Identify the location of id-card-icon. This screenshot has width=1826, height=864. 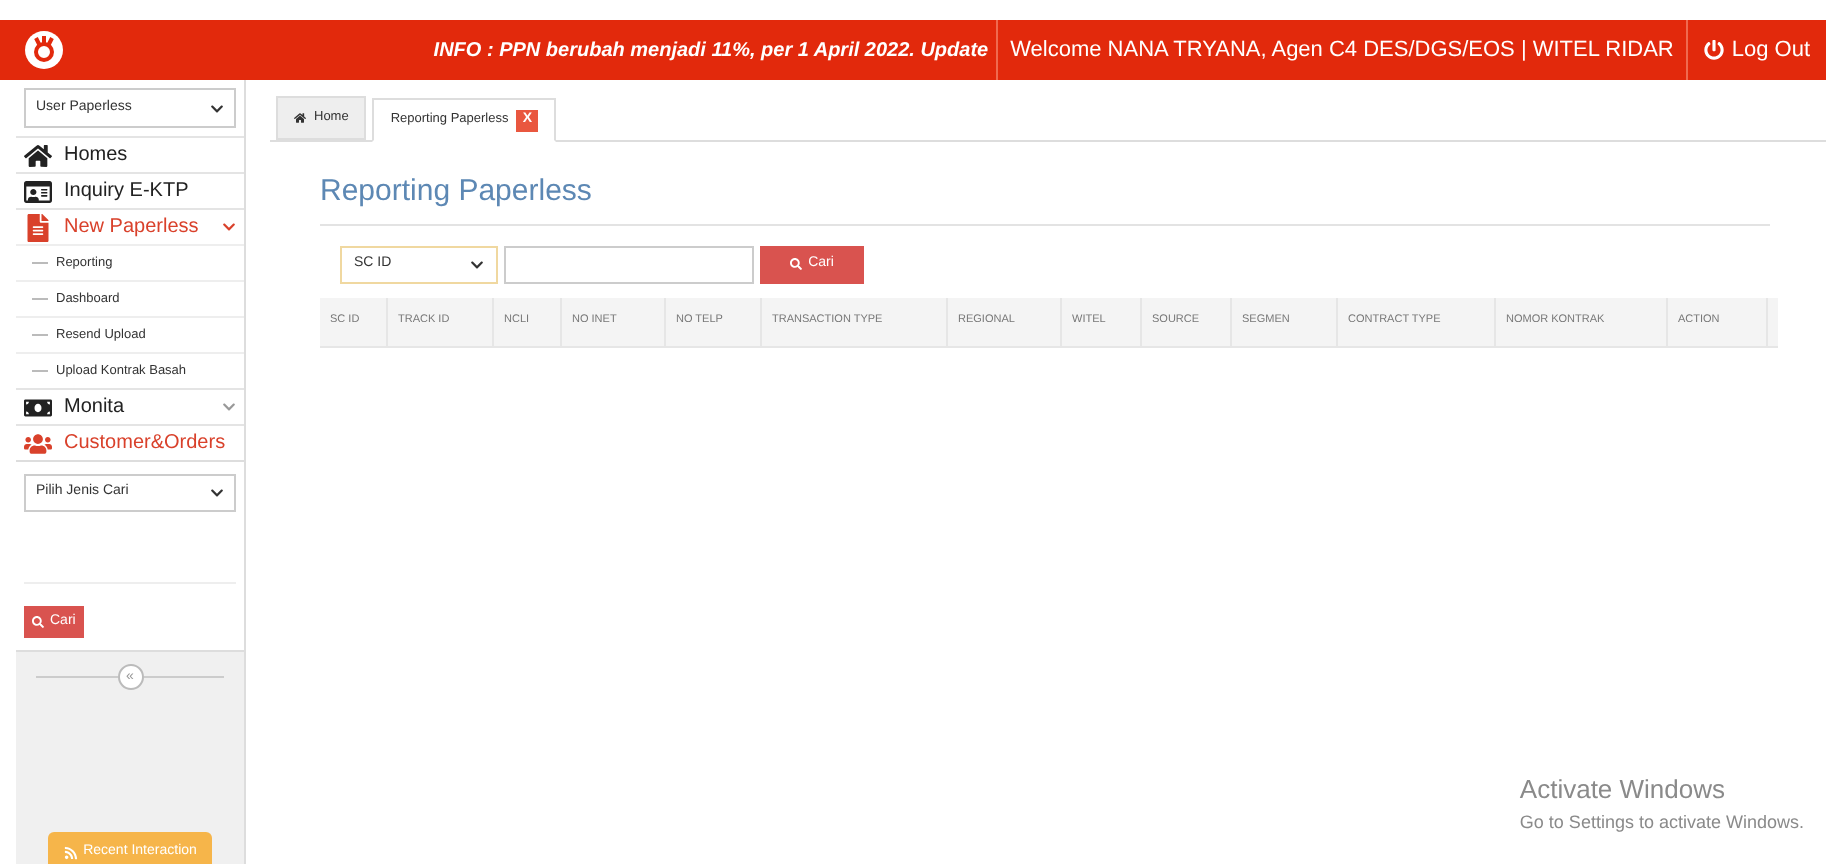
(38, 191).